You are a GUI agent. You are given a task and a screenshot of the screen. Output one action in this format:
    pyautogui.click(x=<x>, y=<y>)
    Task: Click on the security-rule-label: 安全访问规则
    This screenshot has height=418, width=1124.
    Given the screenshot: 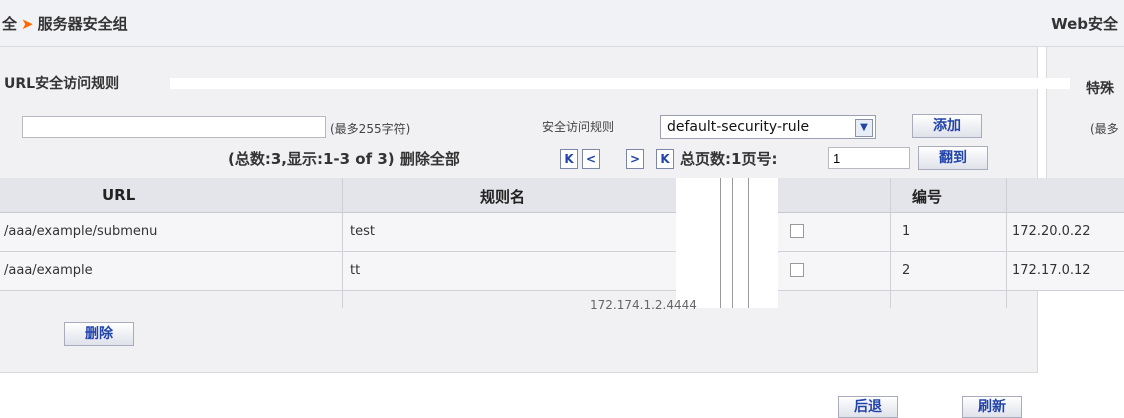 What is the action you would take?
    pyautogui.click(x=578, y=127)
    